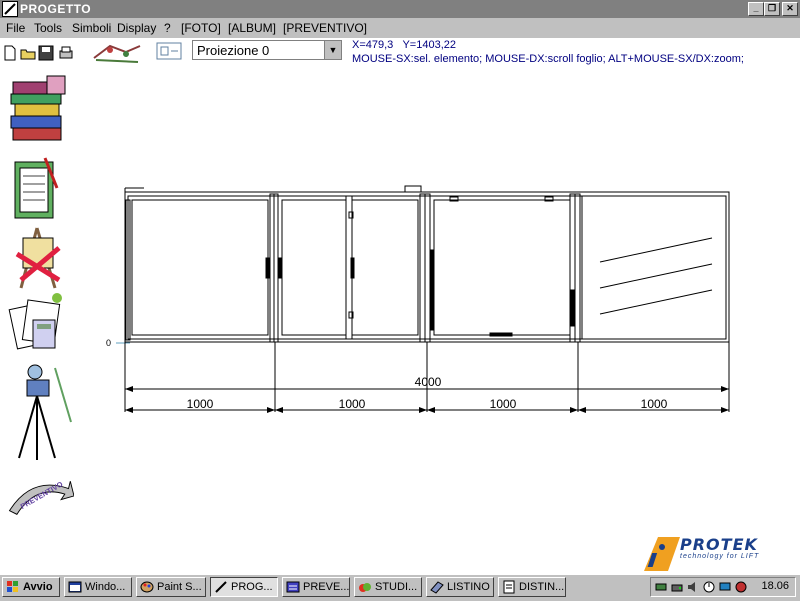 The width and height of the screenshot is (800, 601). Describe the element at coordinates (719, 544) in the screenshot. I see `logo-brand: PROTEK` at that location.